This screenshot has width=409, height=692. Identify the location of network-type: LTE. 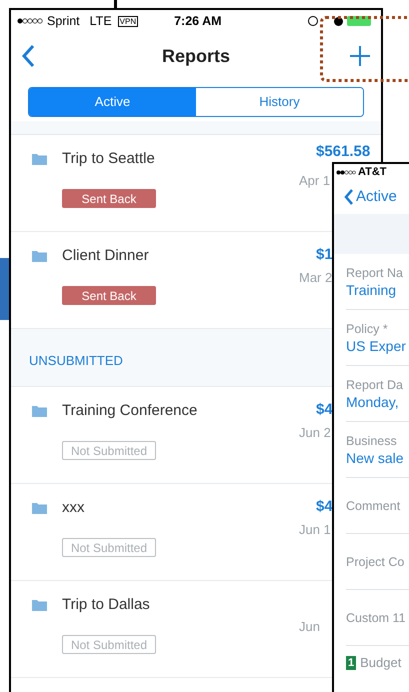
(101, 21).